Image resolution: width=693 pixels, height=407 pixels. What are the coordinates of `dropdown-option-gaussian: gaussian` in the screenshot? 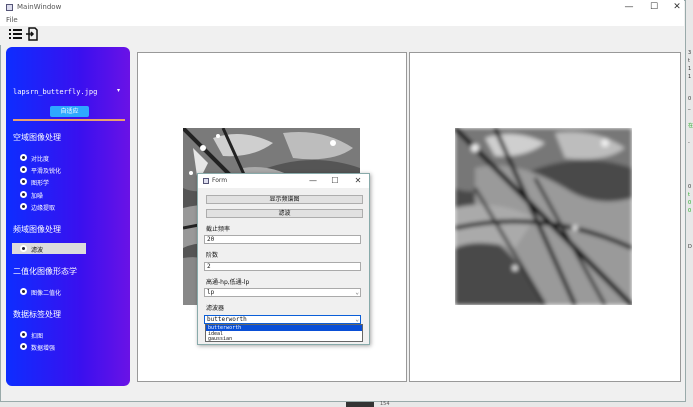 It's located at (284, 339).